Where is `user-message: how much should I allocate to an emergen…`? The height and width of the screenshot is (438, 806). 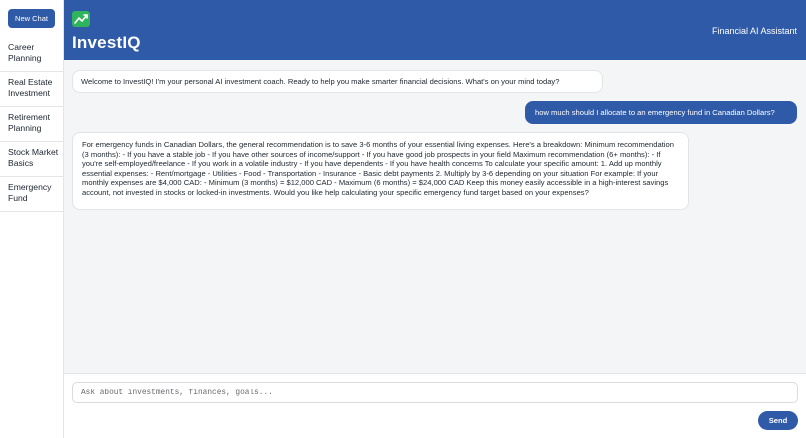 user-message: how much should I allocate to an emergen… is located at coordinates (661, 112).